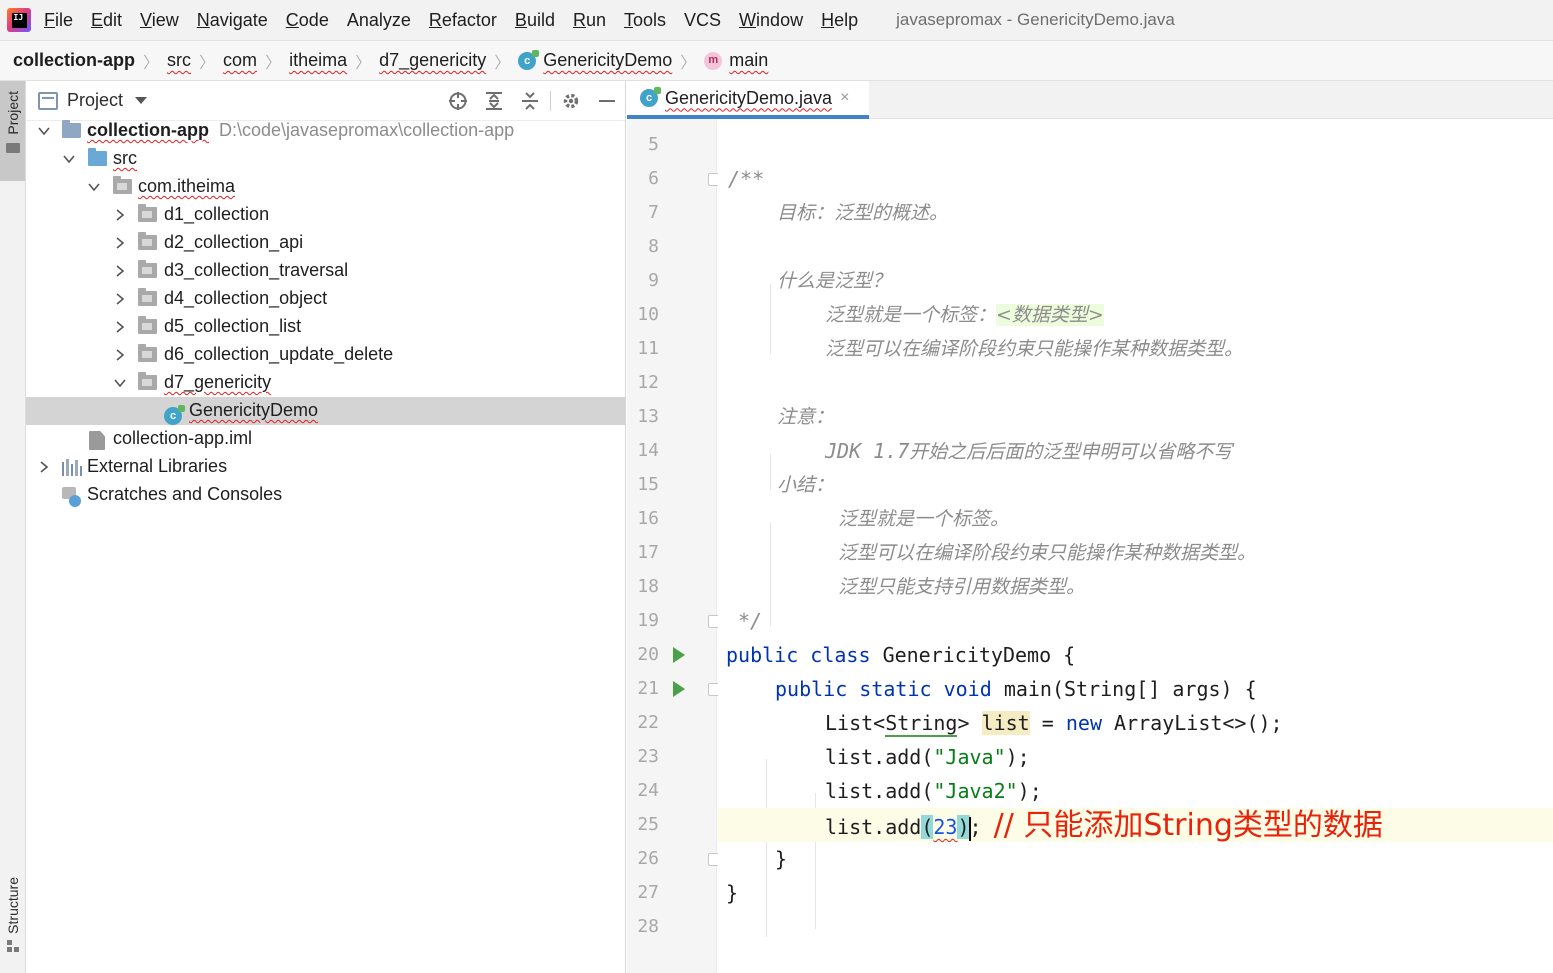 This screenshot has width=1553, height=973. Describe the element at coordinates (607, 101) in the screenshot. I see `hide-panel-button` at that location.